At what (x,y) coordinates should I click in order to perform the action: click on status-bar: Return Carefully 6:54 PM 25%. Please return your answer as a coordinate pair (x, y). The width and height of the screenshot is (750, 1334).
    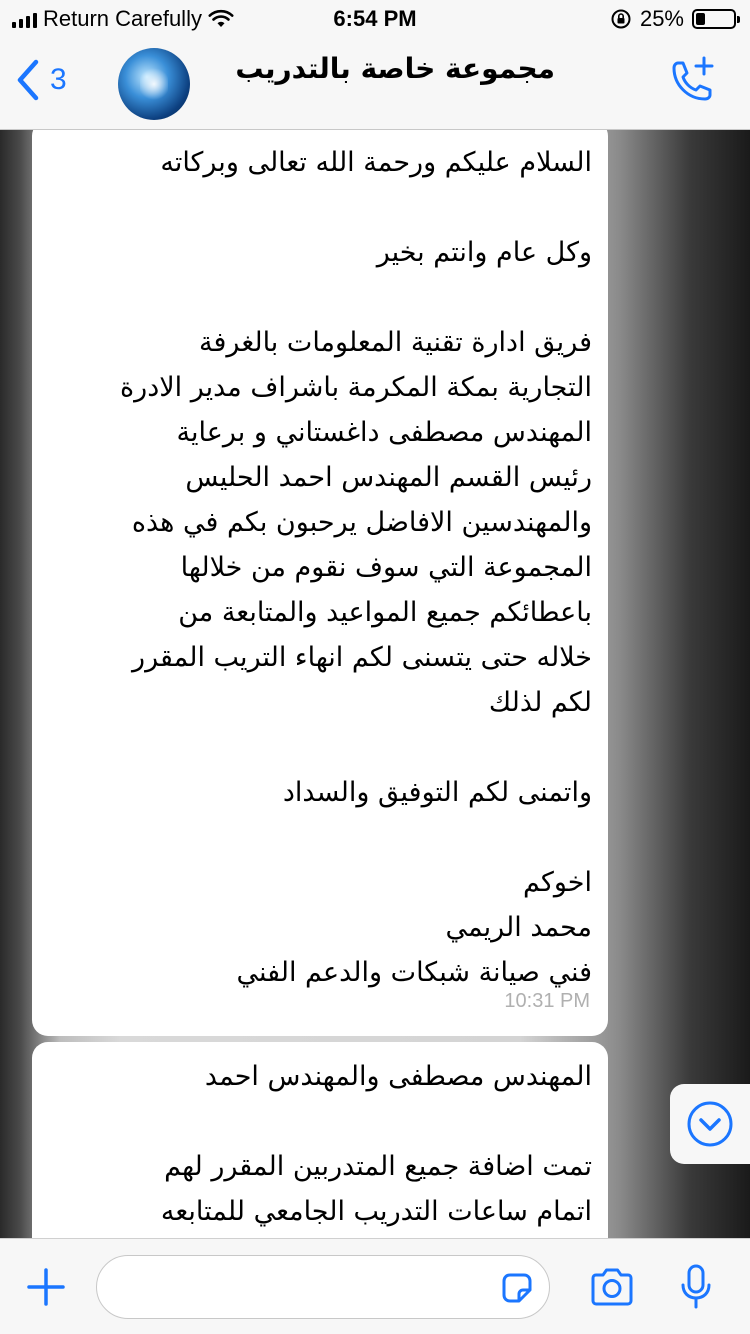
    Looking at the image, I should click on (375, 20).